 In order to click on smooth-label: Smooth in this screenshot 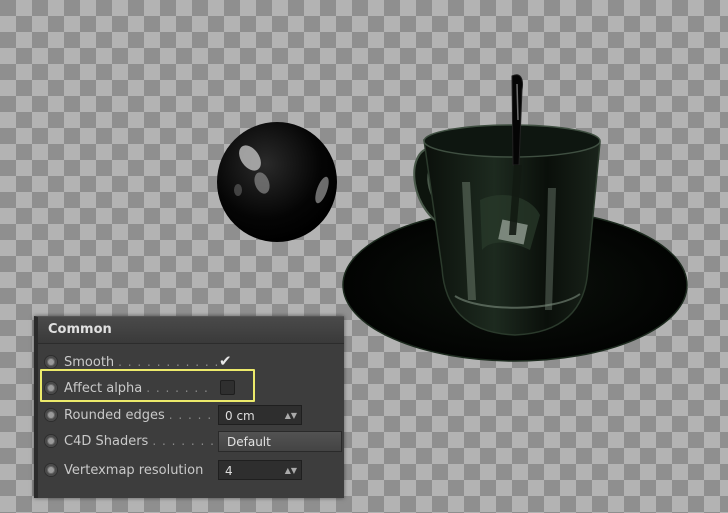, I will do `click(89, 362)`.